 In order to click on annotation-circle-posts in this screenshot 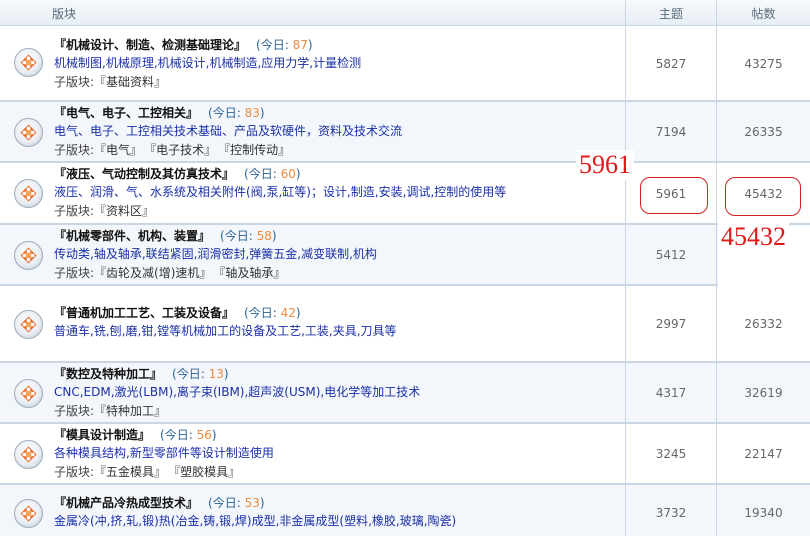, I will do `click(763, 196)`.